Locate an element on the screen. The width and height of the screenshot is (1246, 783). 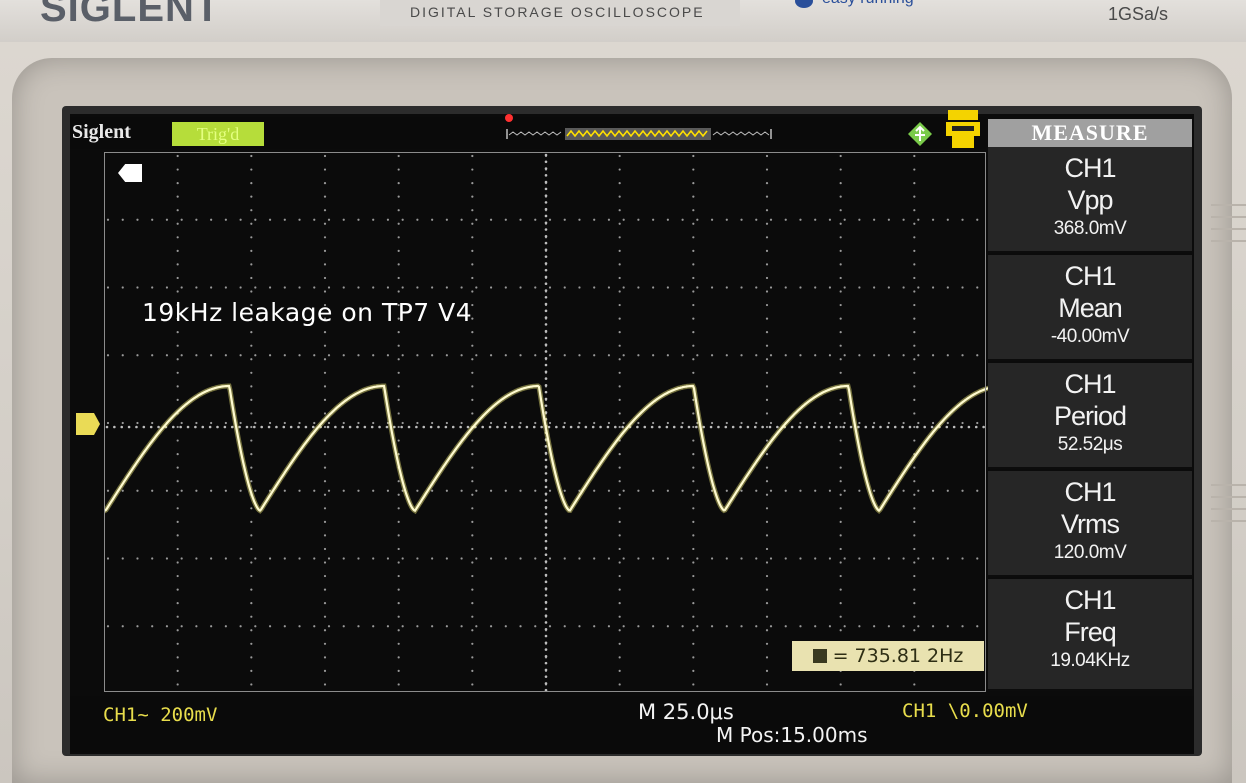
measure-menu-title: MEASURE is located at coordinates (1090, 133).